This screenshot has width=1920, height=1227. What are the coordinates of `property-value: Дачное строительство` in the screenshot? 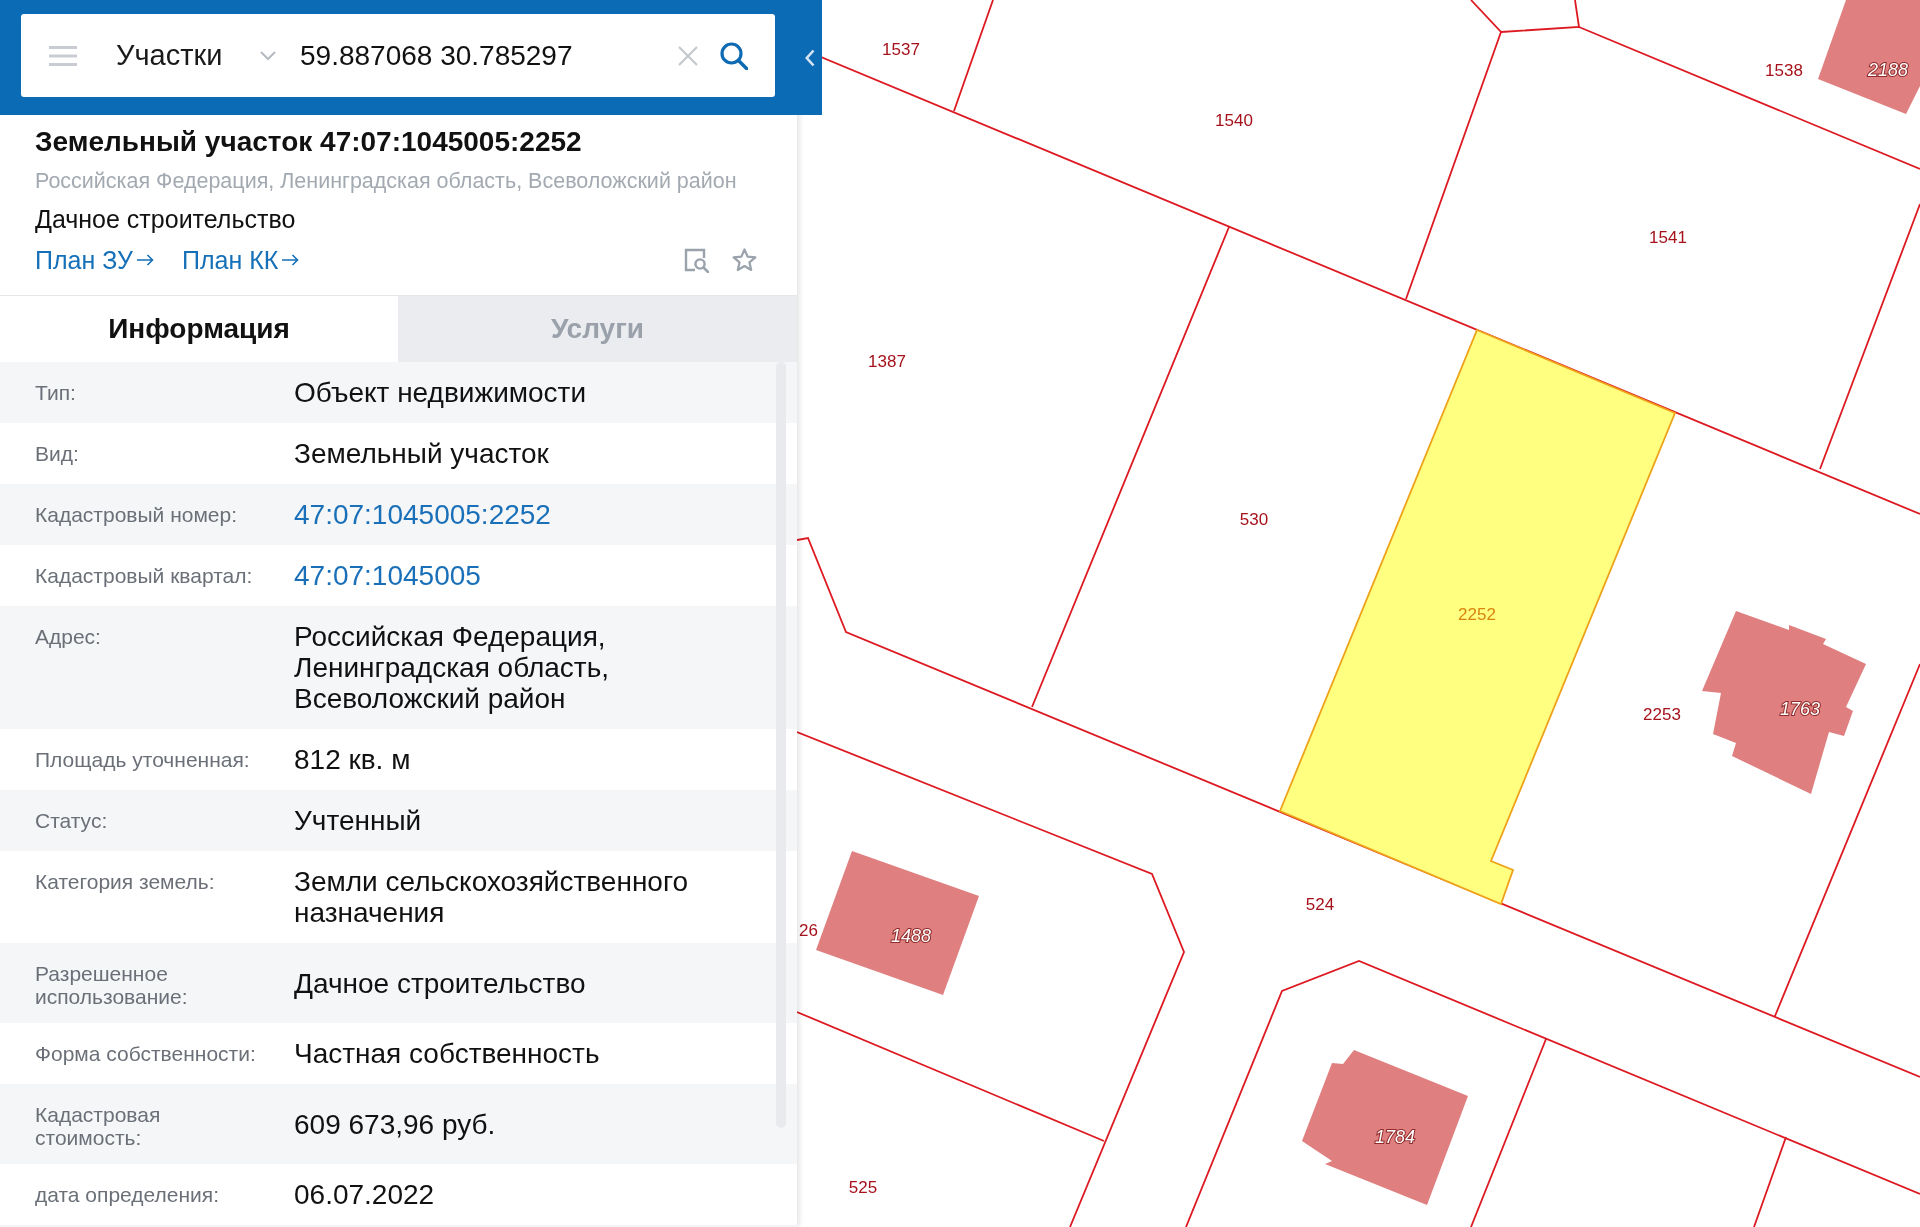 It's located at (440, 983).